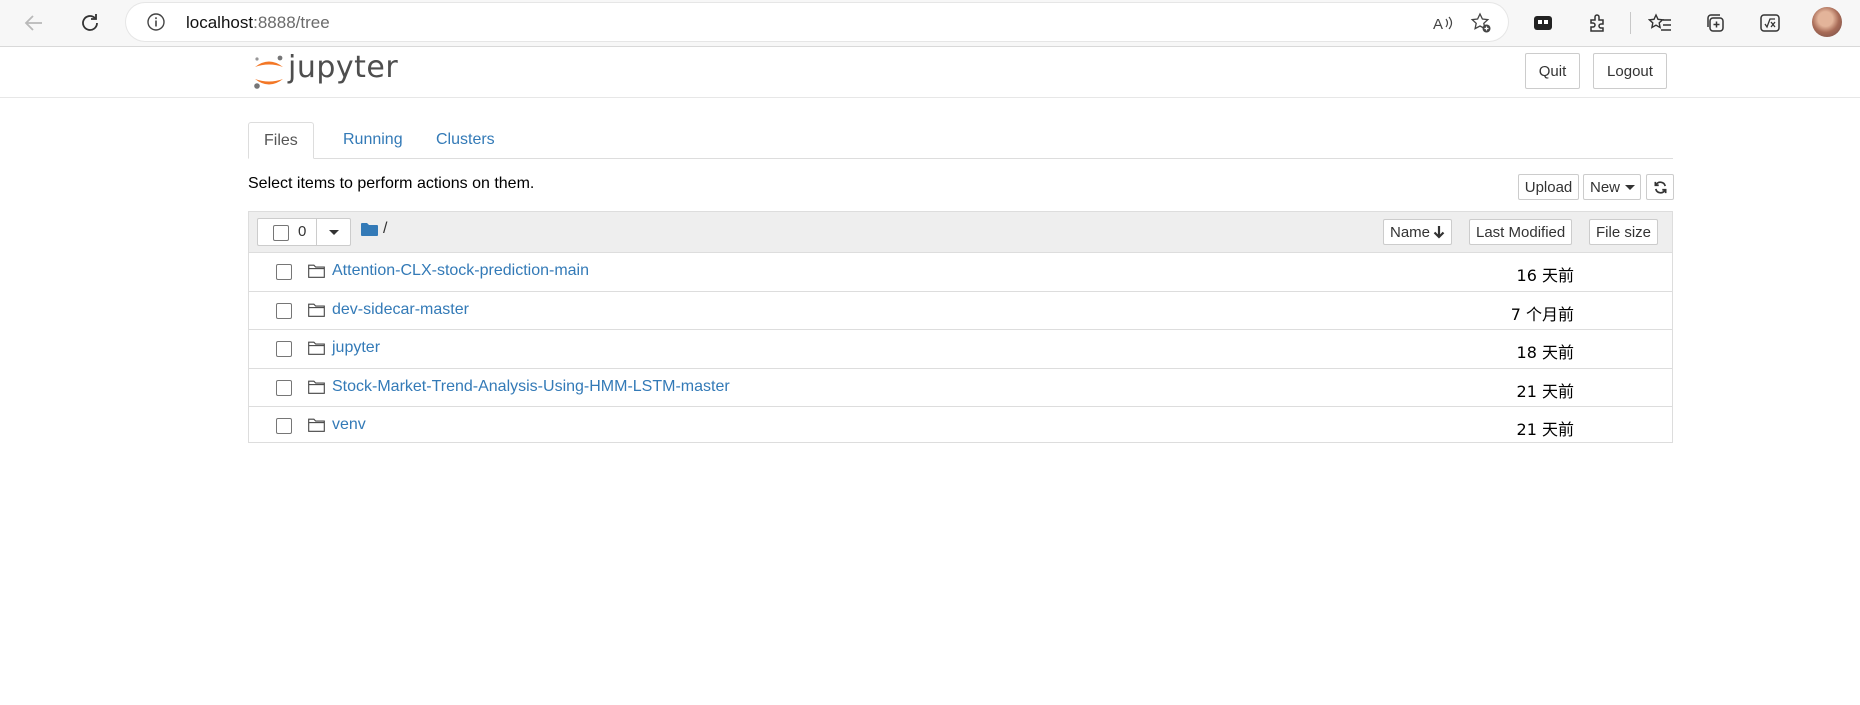 This screenshot has height=705, width=1860. I want to click on last-modified: 16 天前, so click(1545, 275).